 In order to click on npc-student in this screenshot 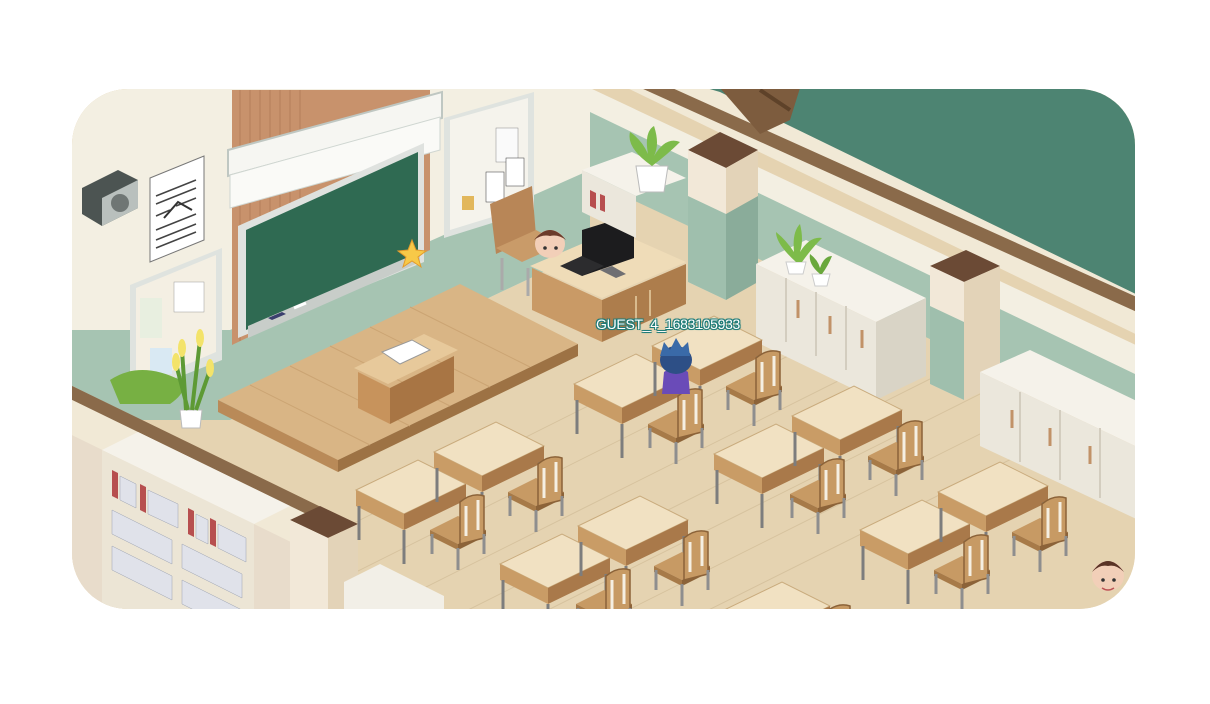, I will do `click(1108, 576)`.